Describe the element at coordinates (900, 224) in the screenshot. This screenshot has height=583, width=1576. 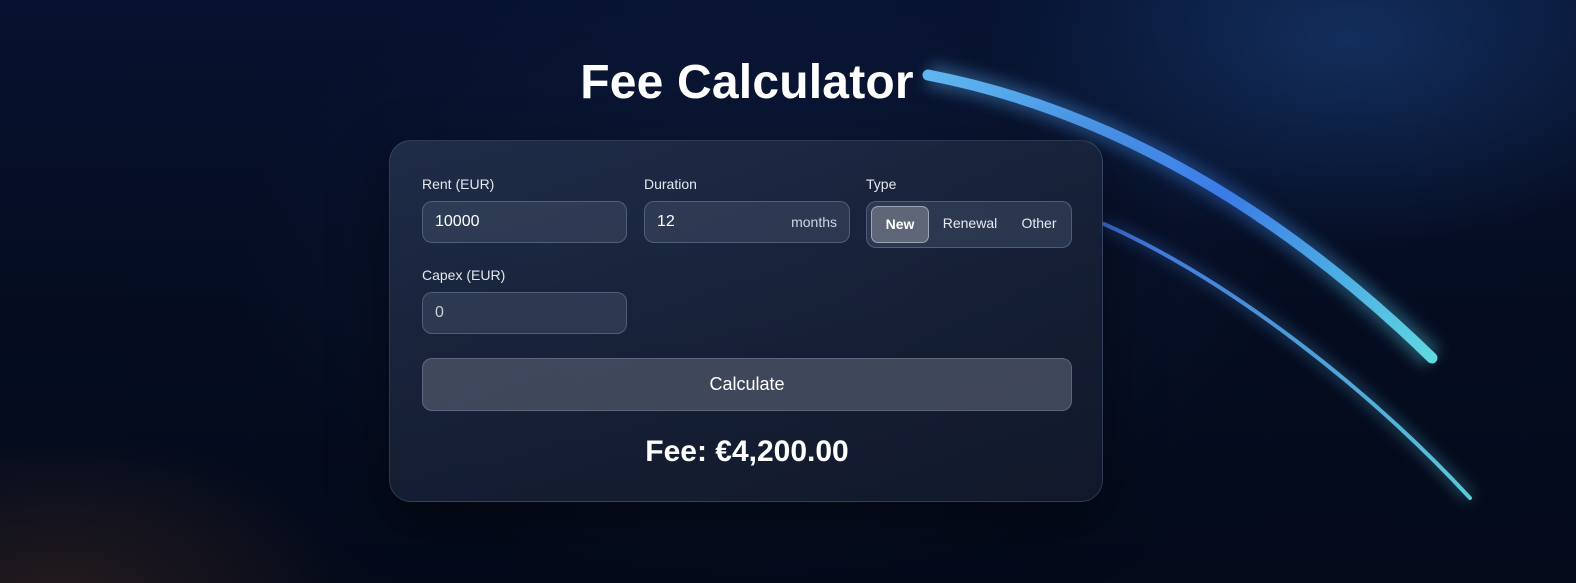
I see `type-option-new: New` at that location.